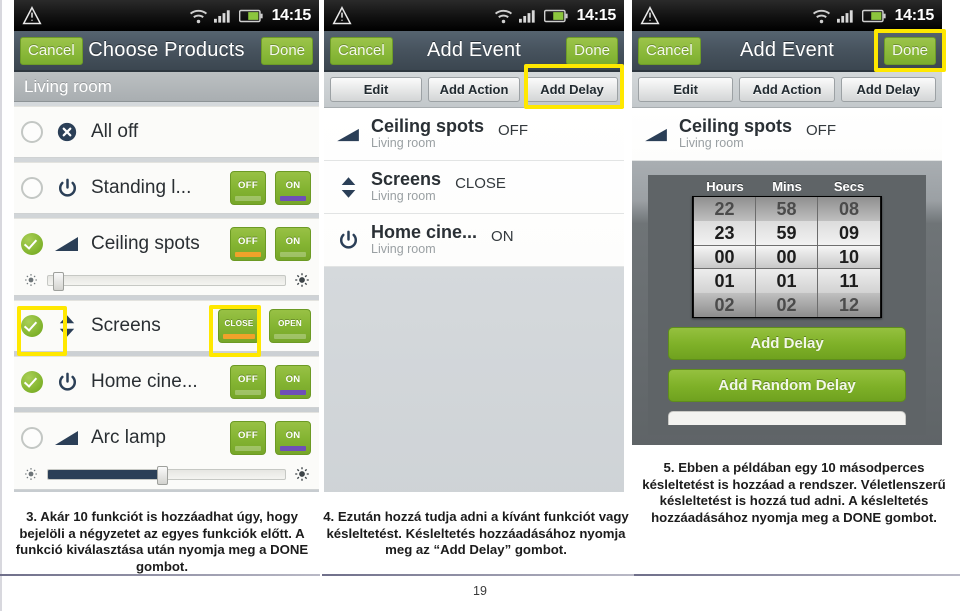  I want to click on wheel-cell: 11, so click(849, 281).